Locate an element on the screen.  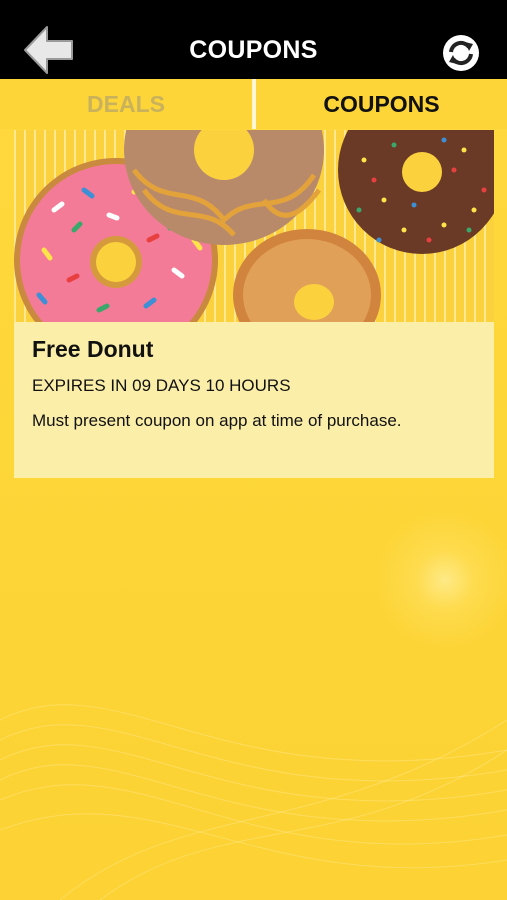
tab-deals: DEALS is located at coordinates (126, 104).